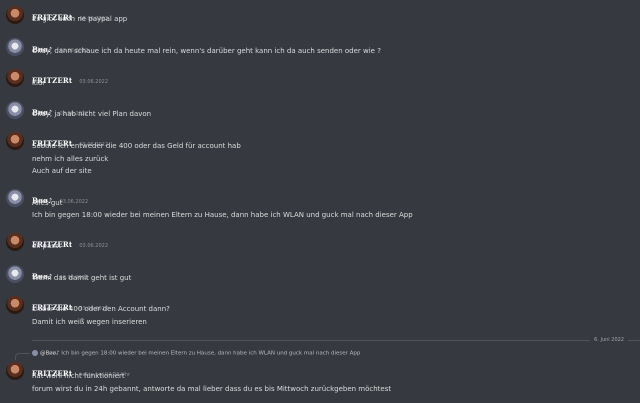 The width and height of the screenshot is (640, 403). What do you see at coordinates (89, 322) in the screenshot?
I see `message-text: Damit ich weiß wegen inserieren` at bounding box center [89, 322].